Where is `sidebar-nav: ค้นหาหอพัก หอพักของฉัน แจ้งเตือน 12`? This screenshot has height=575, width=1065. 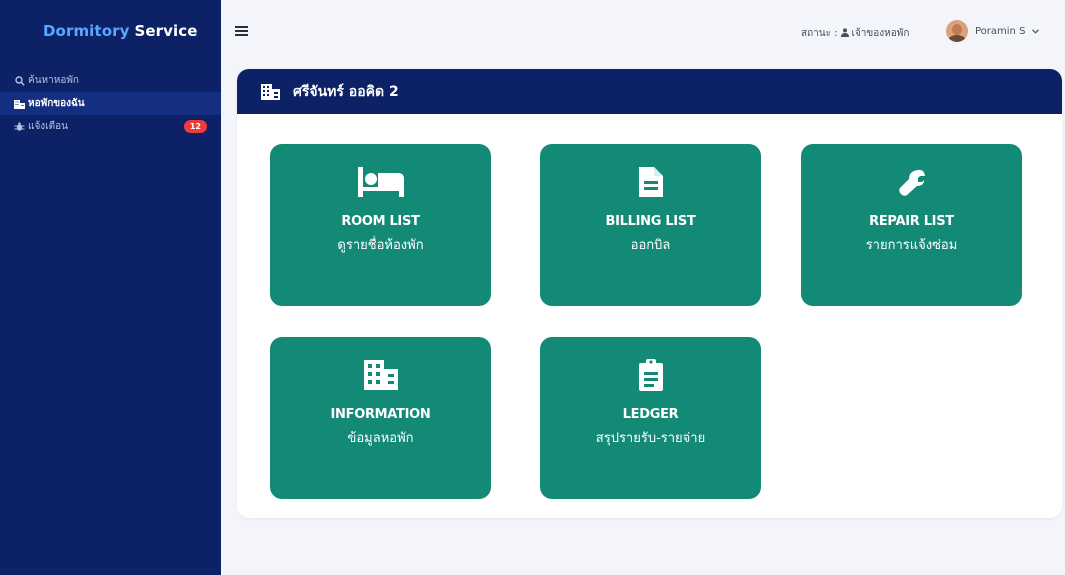 sidebar-nav: ค้นหาหอพัก หอพักของฉัน แจ้งเตือน 12 is located at coordinates (110, 103).